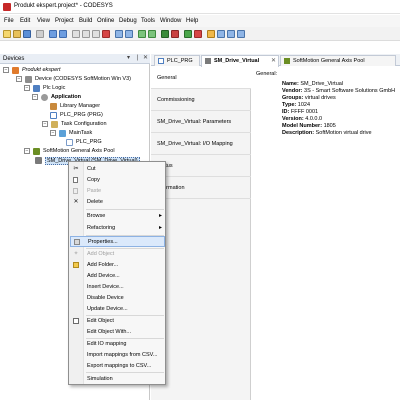  Describe the element at coordinates (198, 34) in the screenshot. I see `stop-icon` at that location.